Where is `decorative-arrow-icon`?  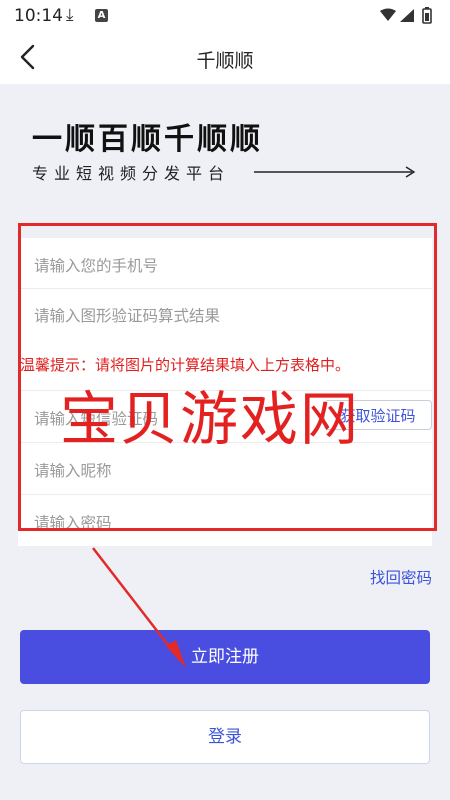 decorative-arrow-icon is located at coordinates (335, 172).